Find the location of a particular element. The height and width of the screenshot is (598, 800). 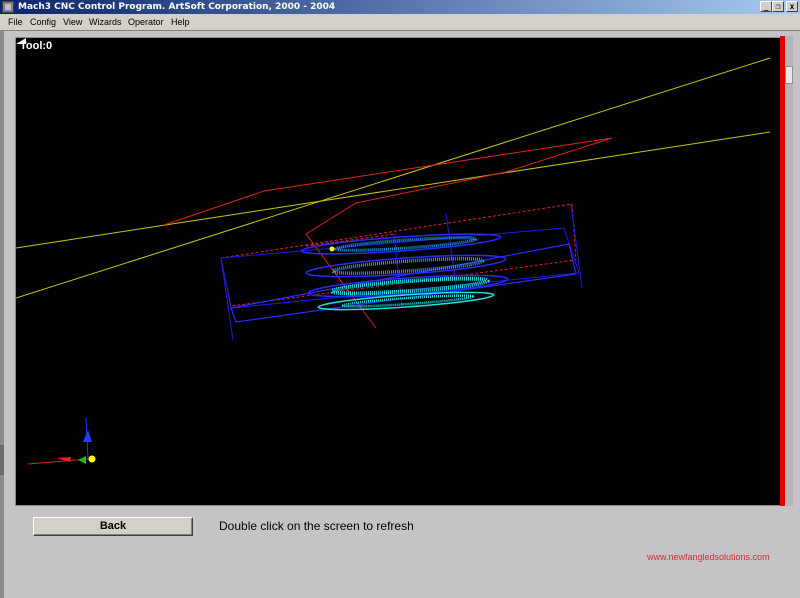

menu-bar: File Config View Wizards Operator Help is located at coordinates (400, 22).